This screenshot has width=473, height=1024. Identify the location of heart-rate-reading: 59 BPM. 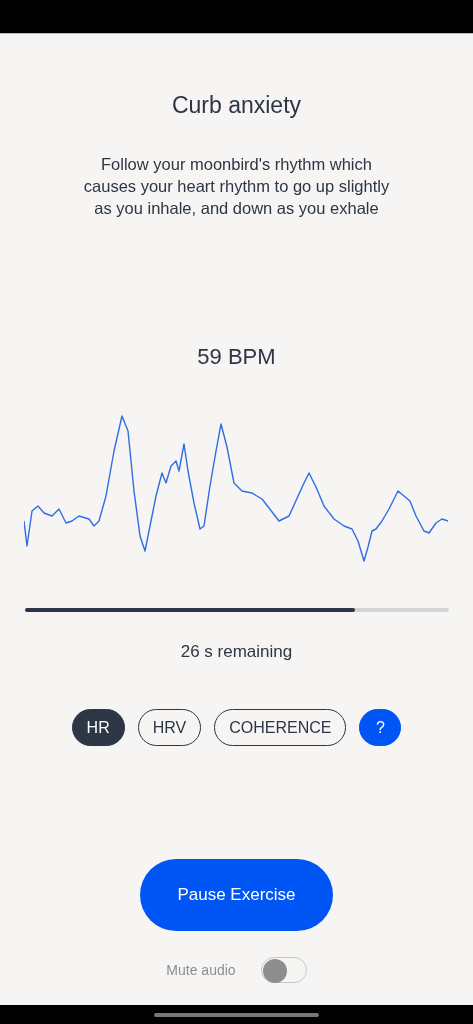
(236, 357).